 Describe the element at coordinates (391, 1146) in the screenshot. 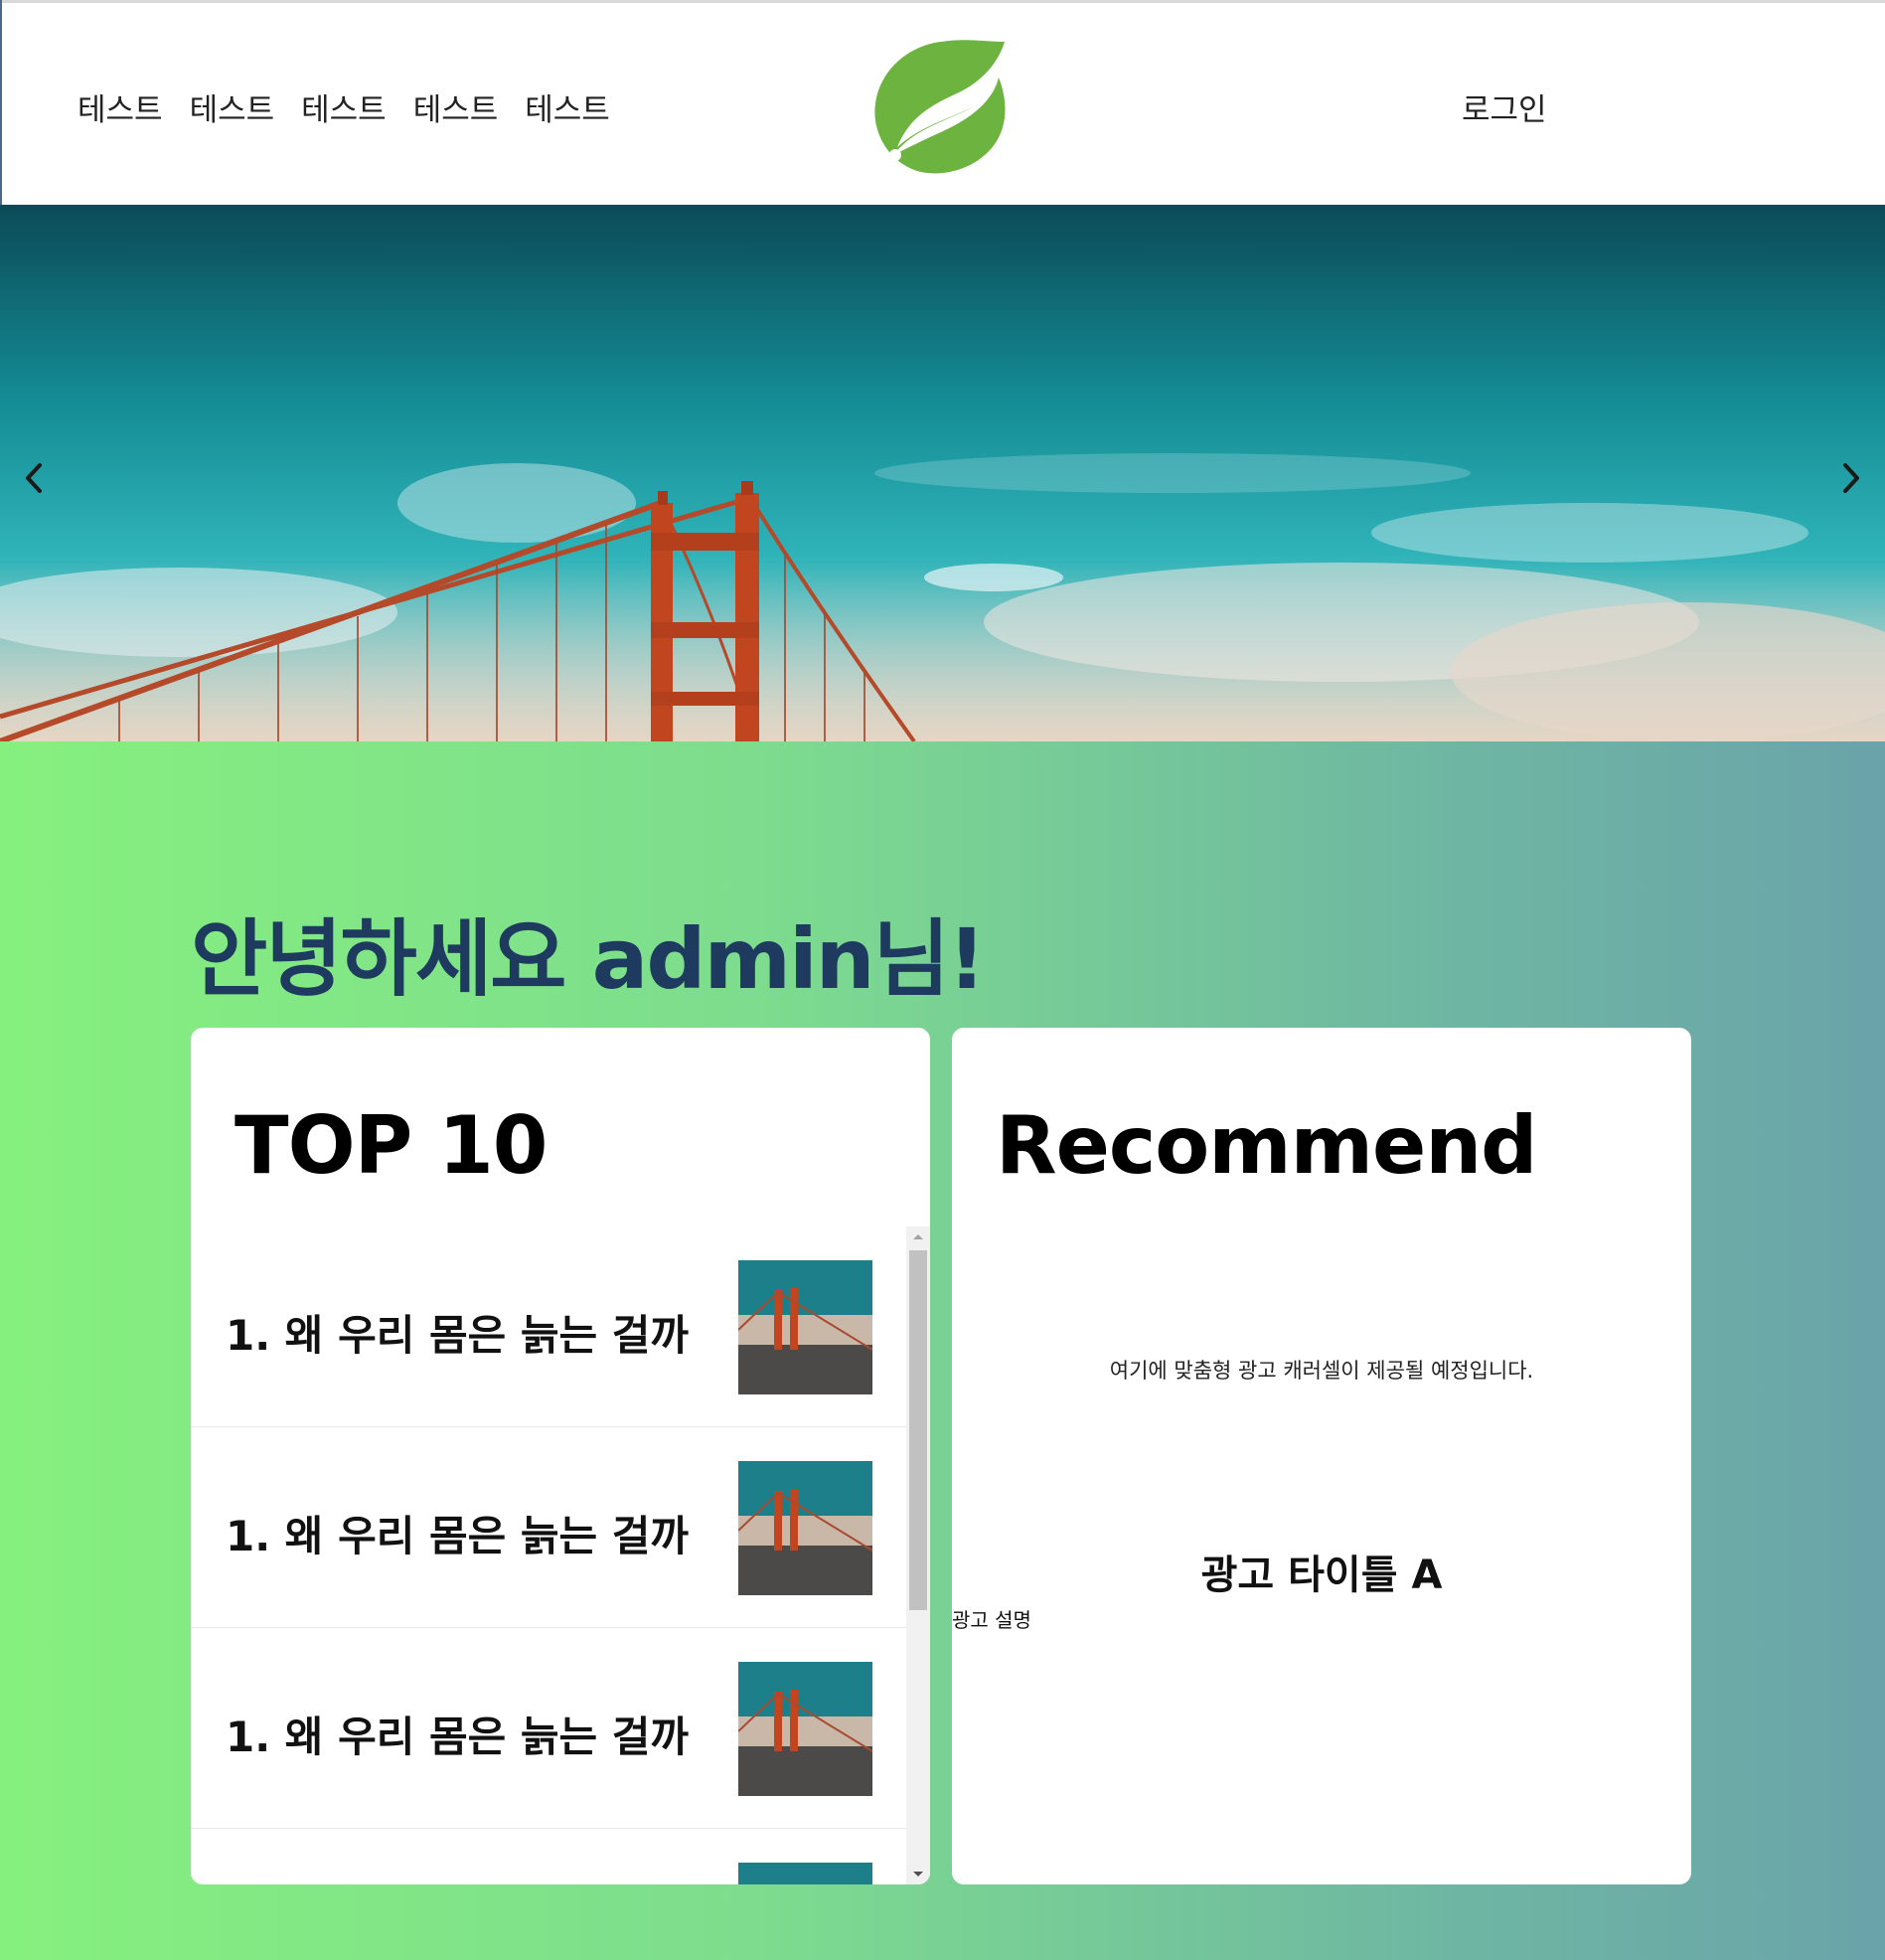

I see `top10-title: TOP 10` at that location.